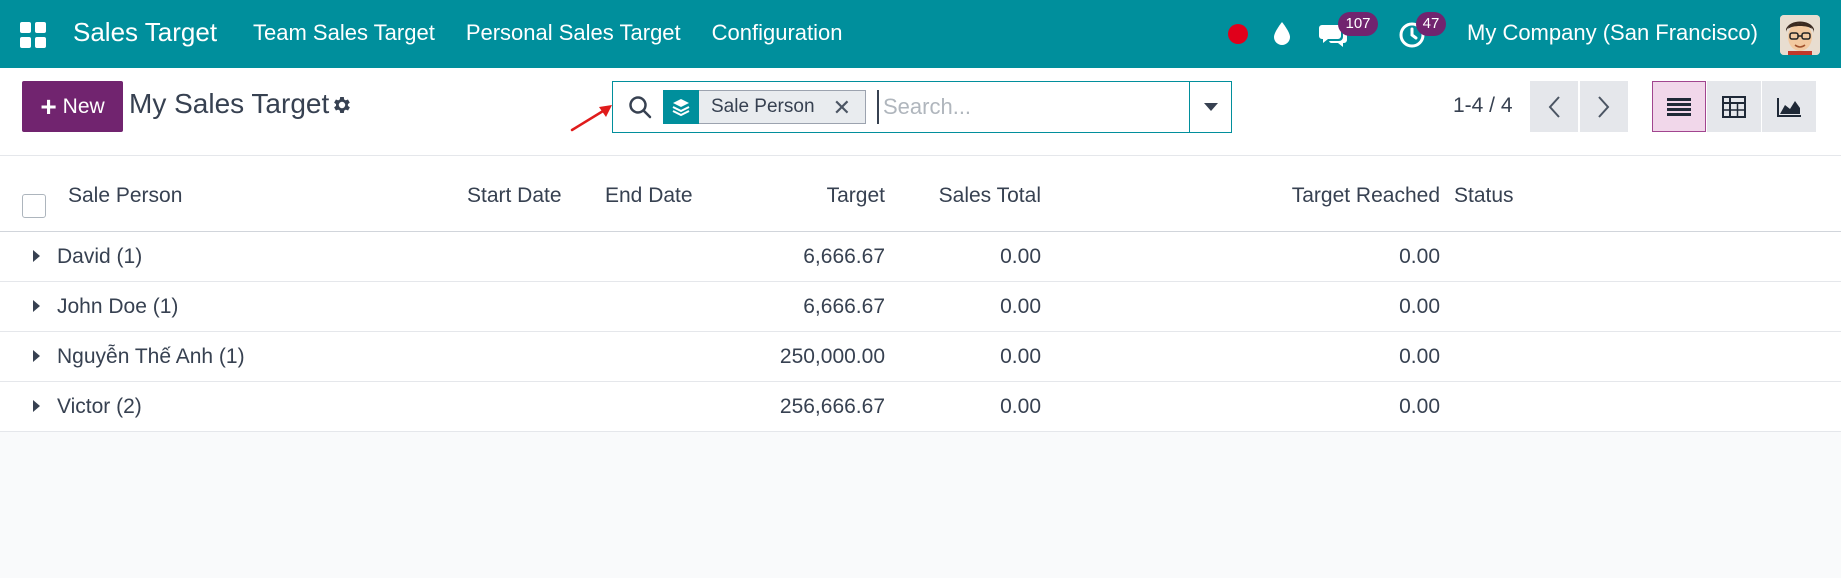 The width and height of the screenshot is (1841, 578). What do you see at coordinates (1431, 24) in the screenshot?
I see `activity-count-badge: 47` at bounding box center [1431, 24].